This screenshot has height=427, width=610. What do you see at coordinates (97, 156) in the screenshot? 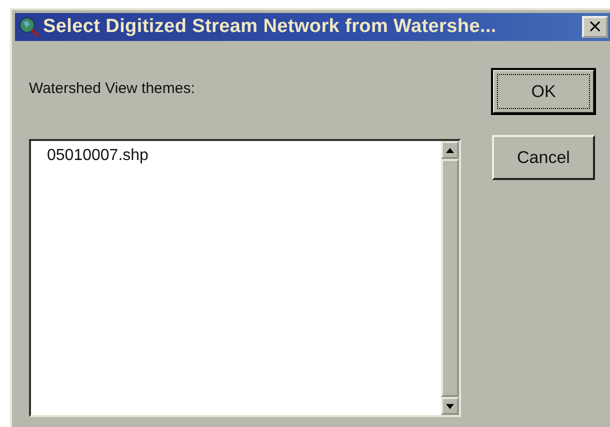
I see `list-item: 05010007.shp` at bounding box center [97, 156].